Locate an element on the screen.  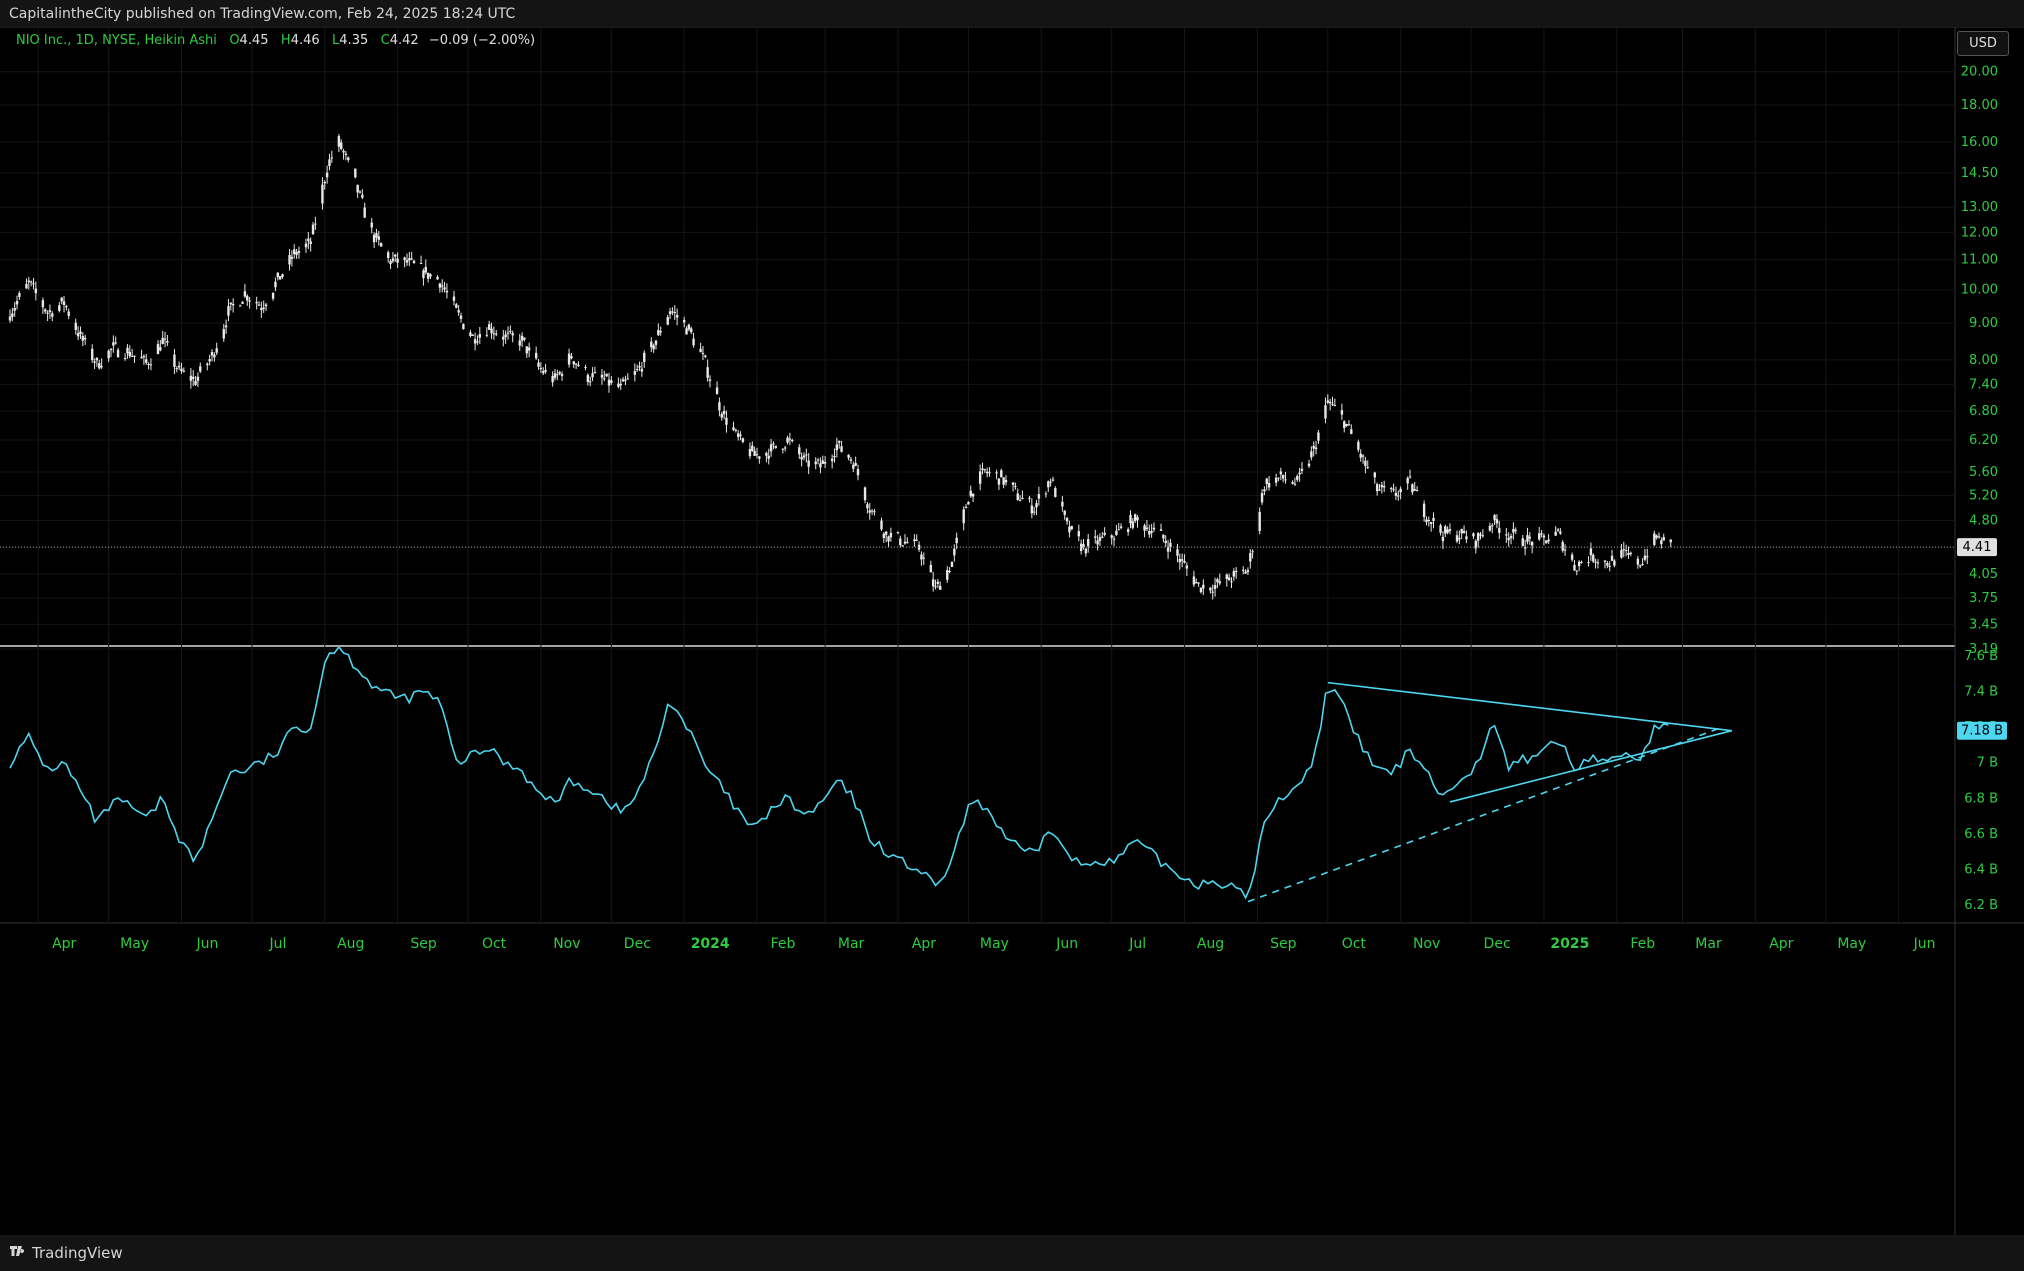
price-tick-label: 16.00 is located at coordinates (1979, 142).